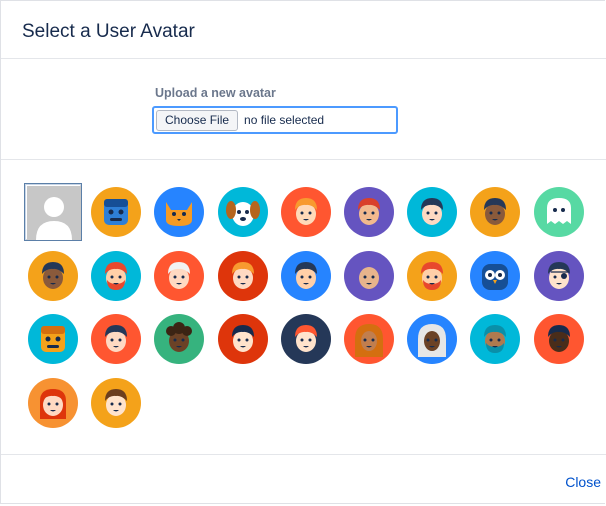  What do you see at coordinates (583, 482) in the screenshot?
I see `close-button: Close` at bounding box center [583, 482].